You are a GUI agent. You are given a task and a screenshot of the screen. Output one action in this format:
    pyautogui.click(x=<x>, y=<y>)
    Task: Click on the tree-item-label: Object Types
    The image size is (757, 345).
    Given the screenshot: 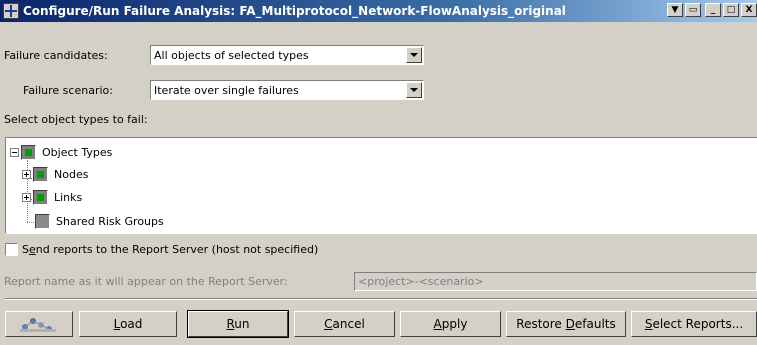 What is the action you would take?
    pyautogui.click(x=77, y=152)
    